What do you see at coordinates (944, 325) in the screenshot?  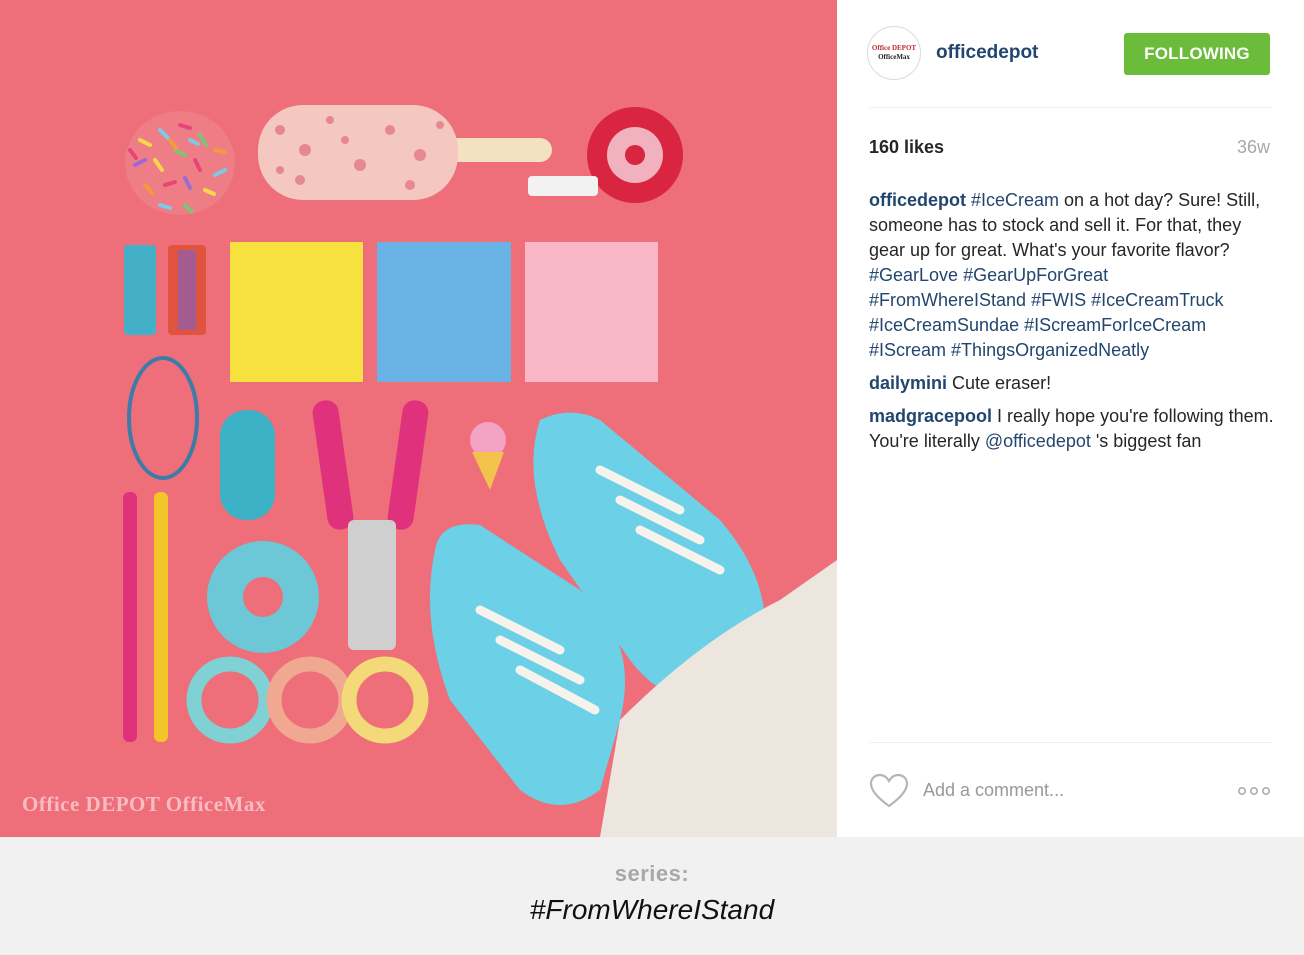 I see `hashtag-link: #IceCreamSundae` at bounding box center [944, 325].